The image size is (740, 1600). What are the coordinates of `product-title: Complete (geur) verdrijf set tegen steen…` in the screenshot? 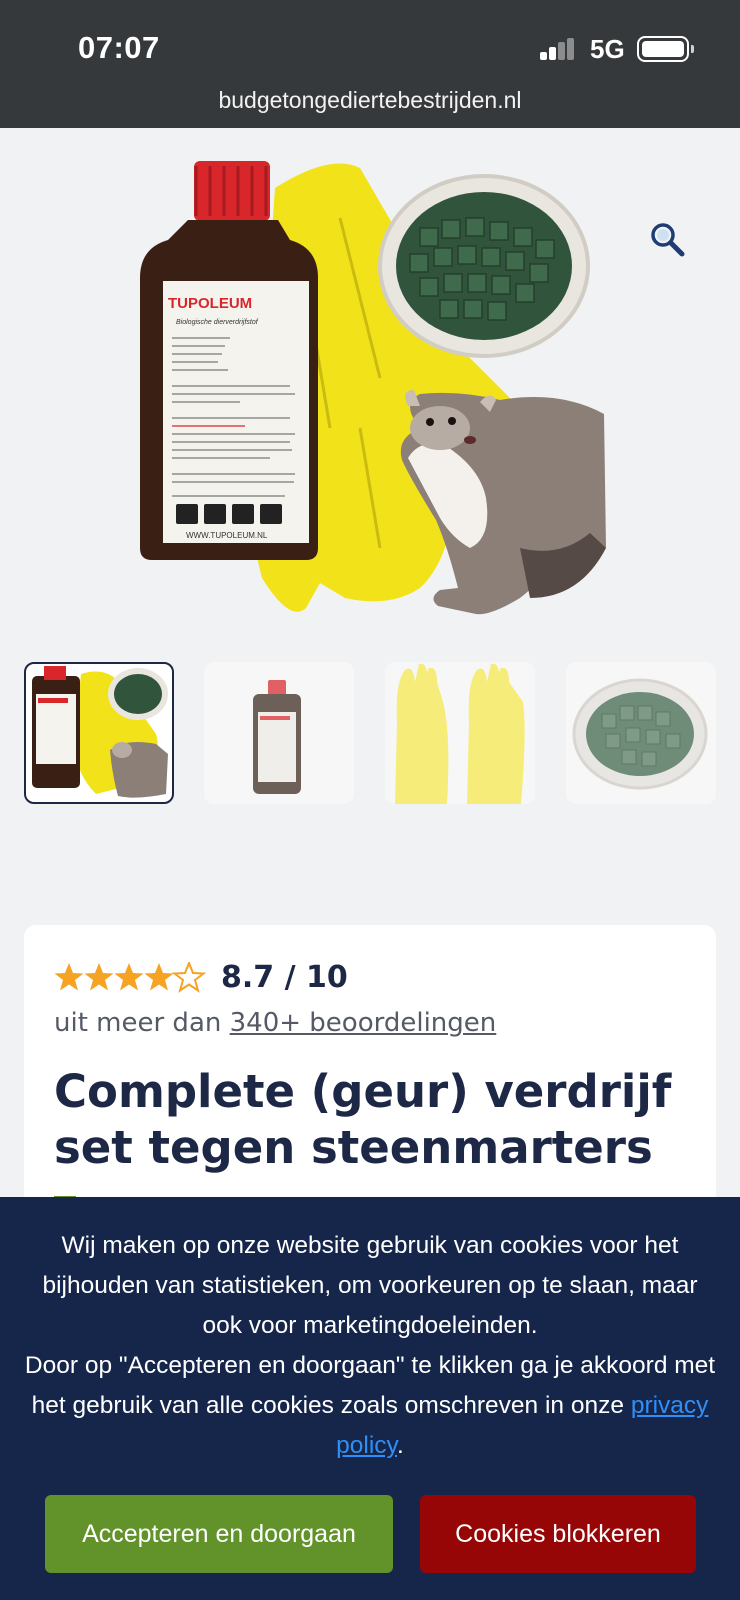 It's located at (363, 1119).